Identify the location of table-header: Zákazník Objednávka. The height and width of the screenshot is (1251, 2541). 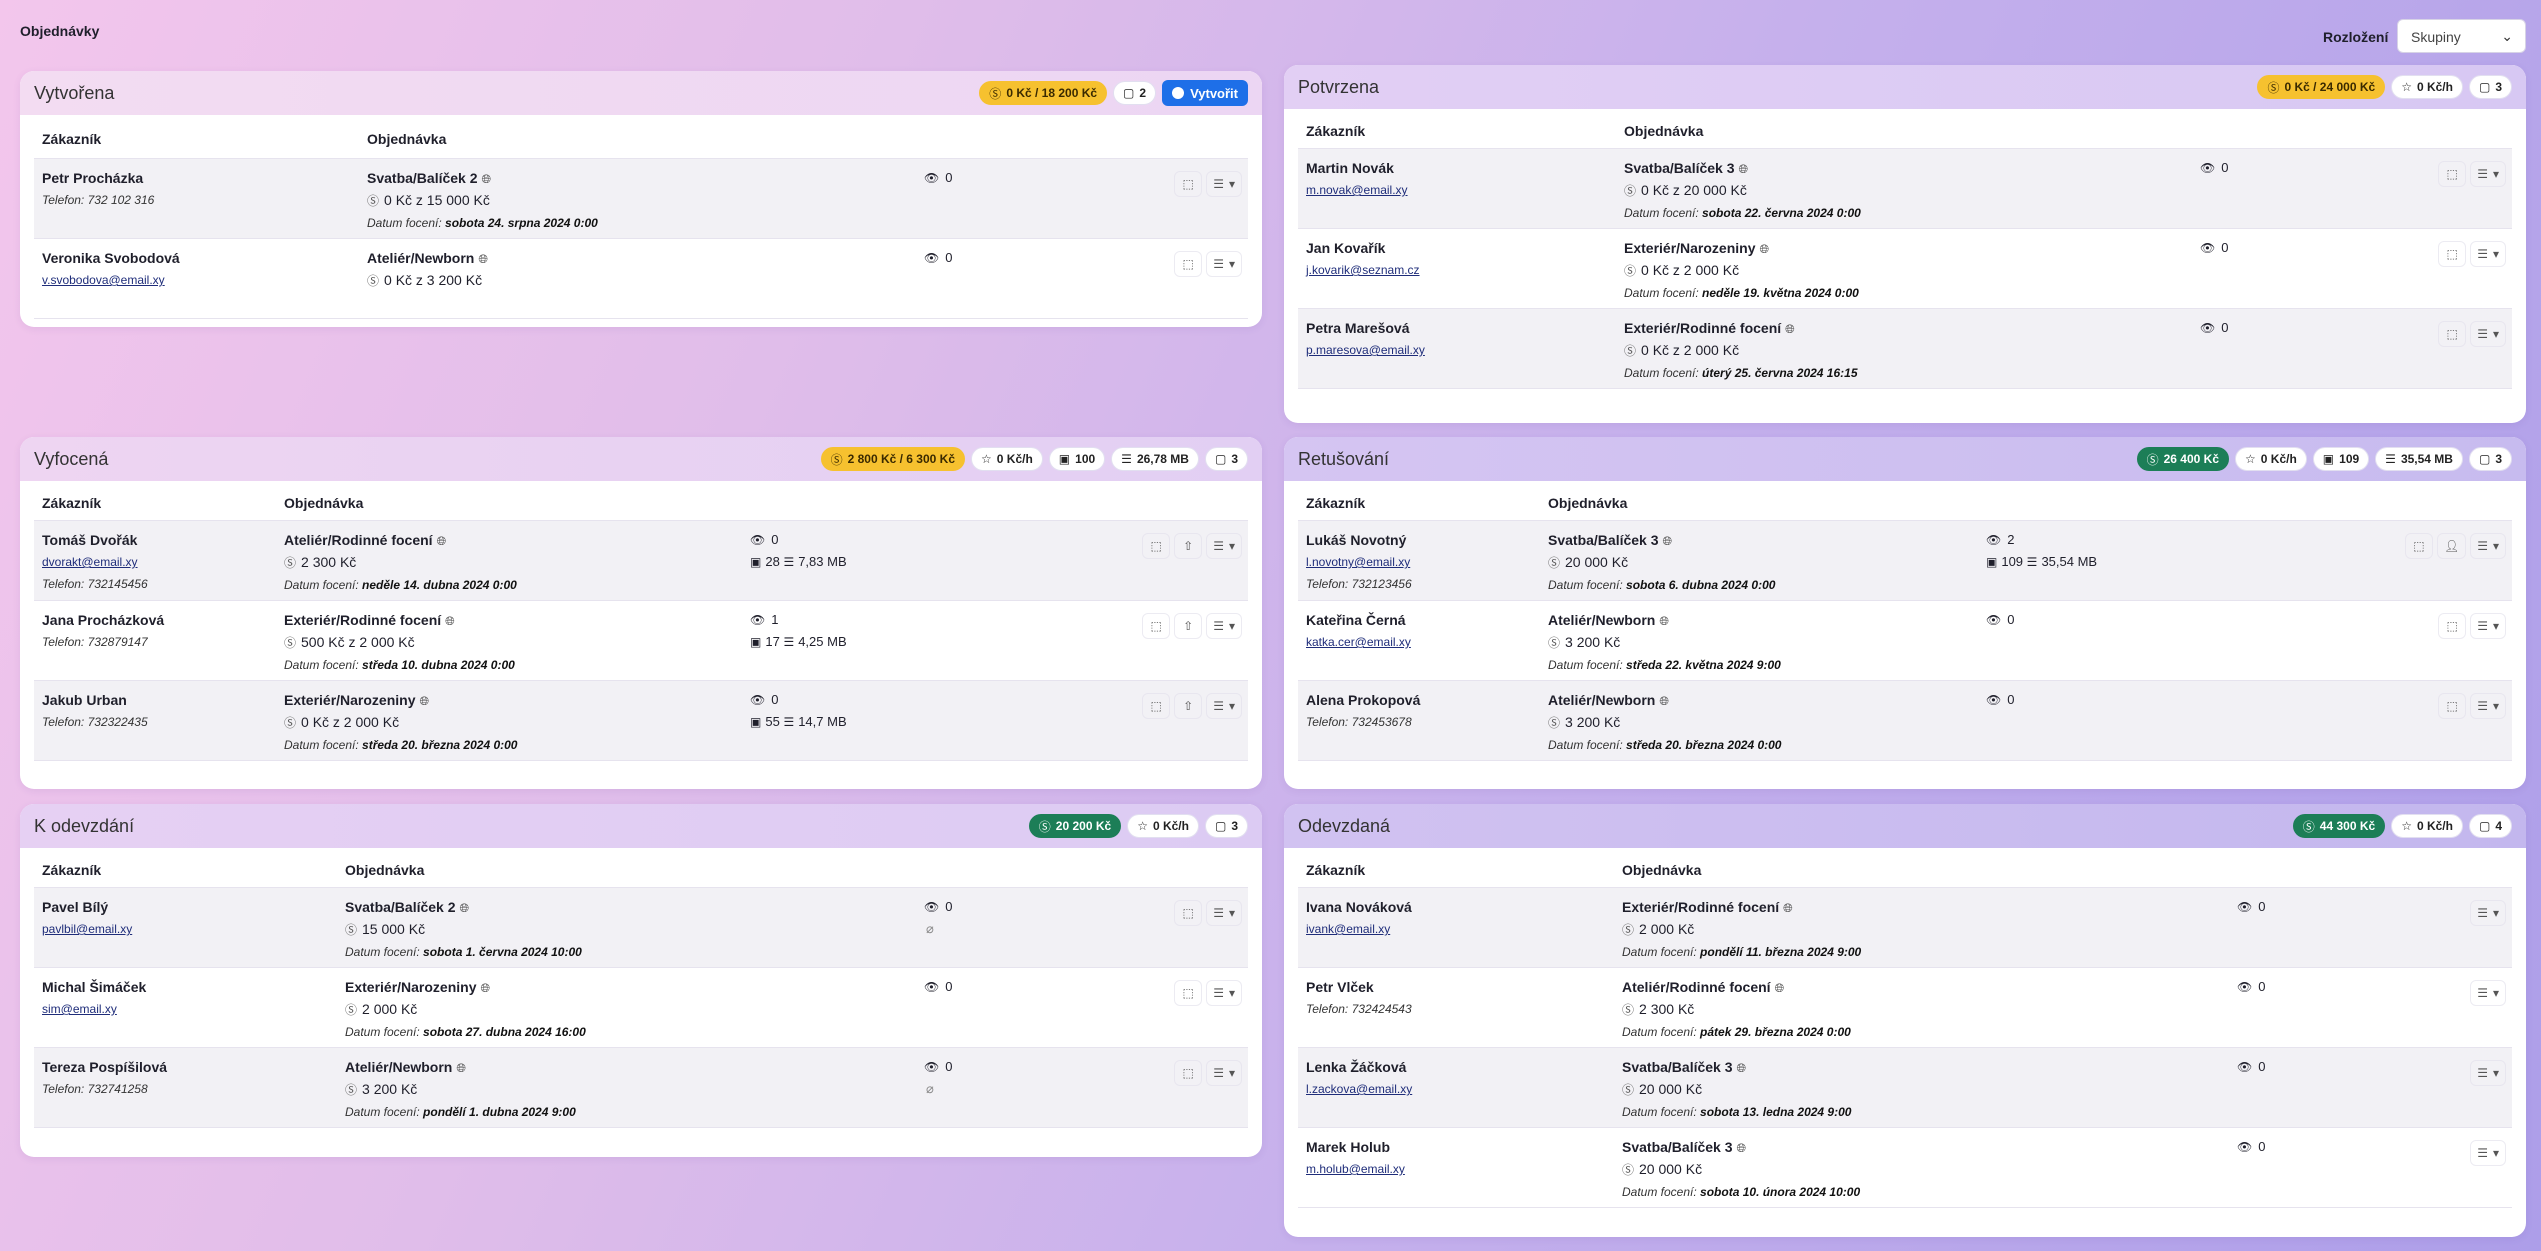
(1905, 129).